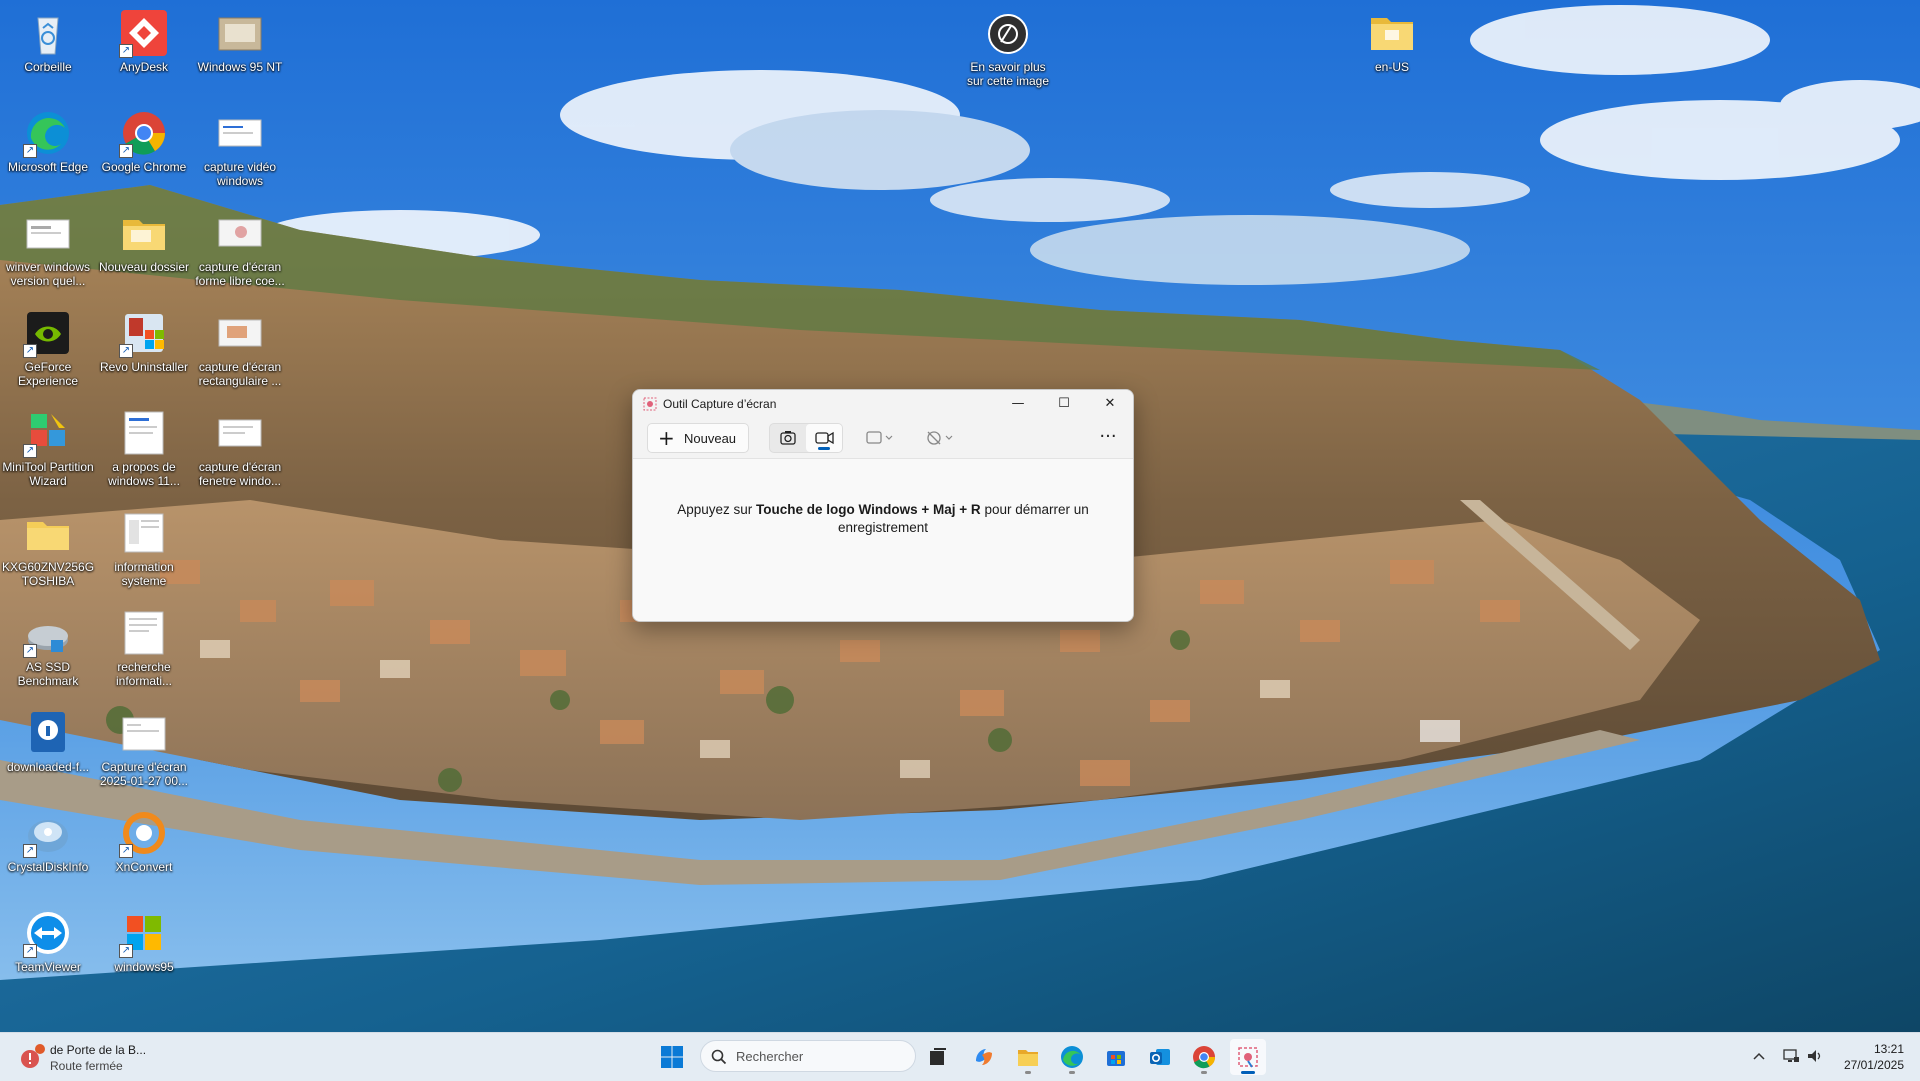  I want to click on chrome-taskbar-button, so click(1204, 1057).